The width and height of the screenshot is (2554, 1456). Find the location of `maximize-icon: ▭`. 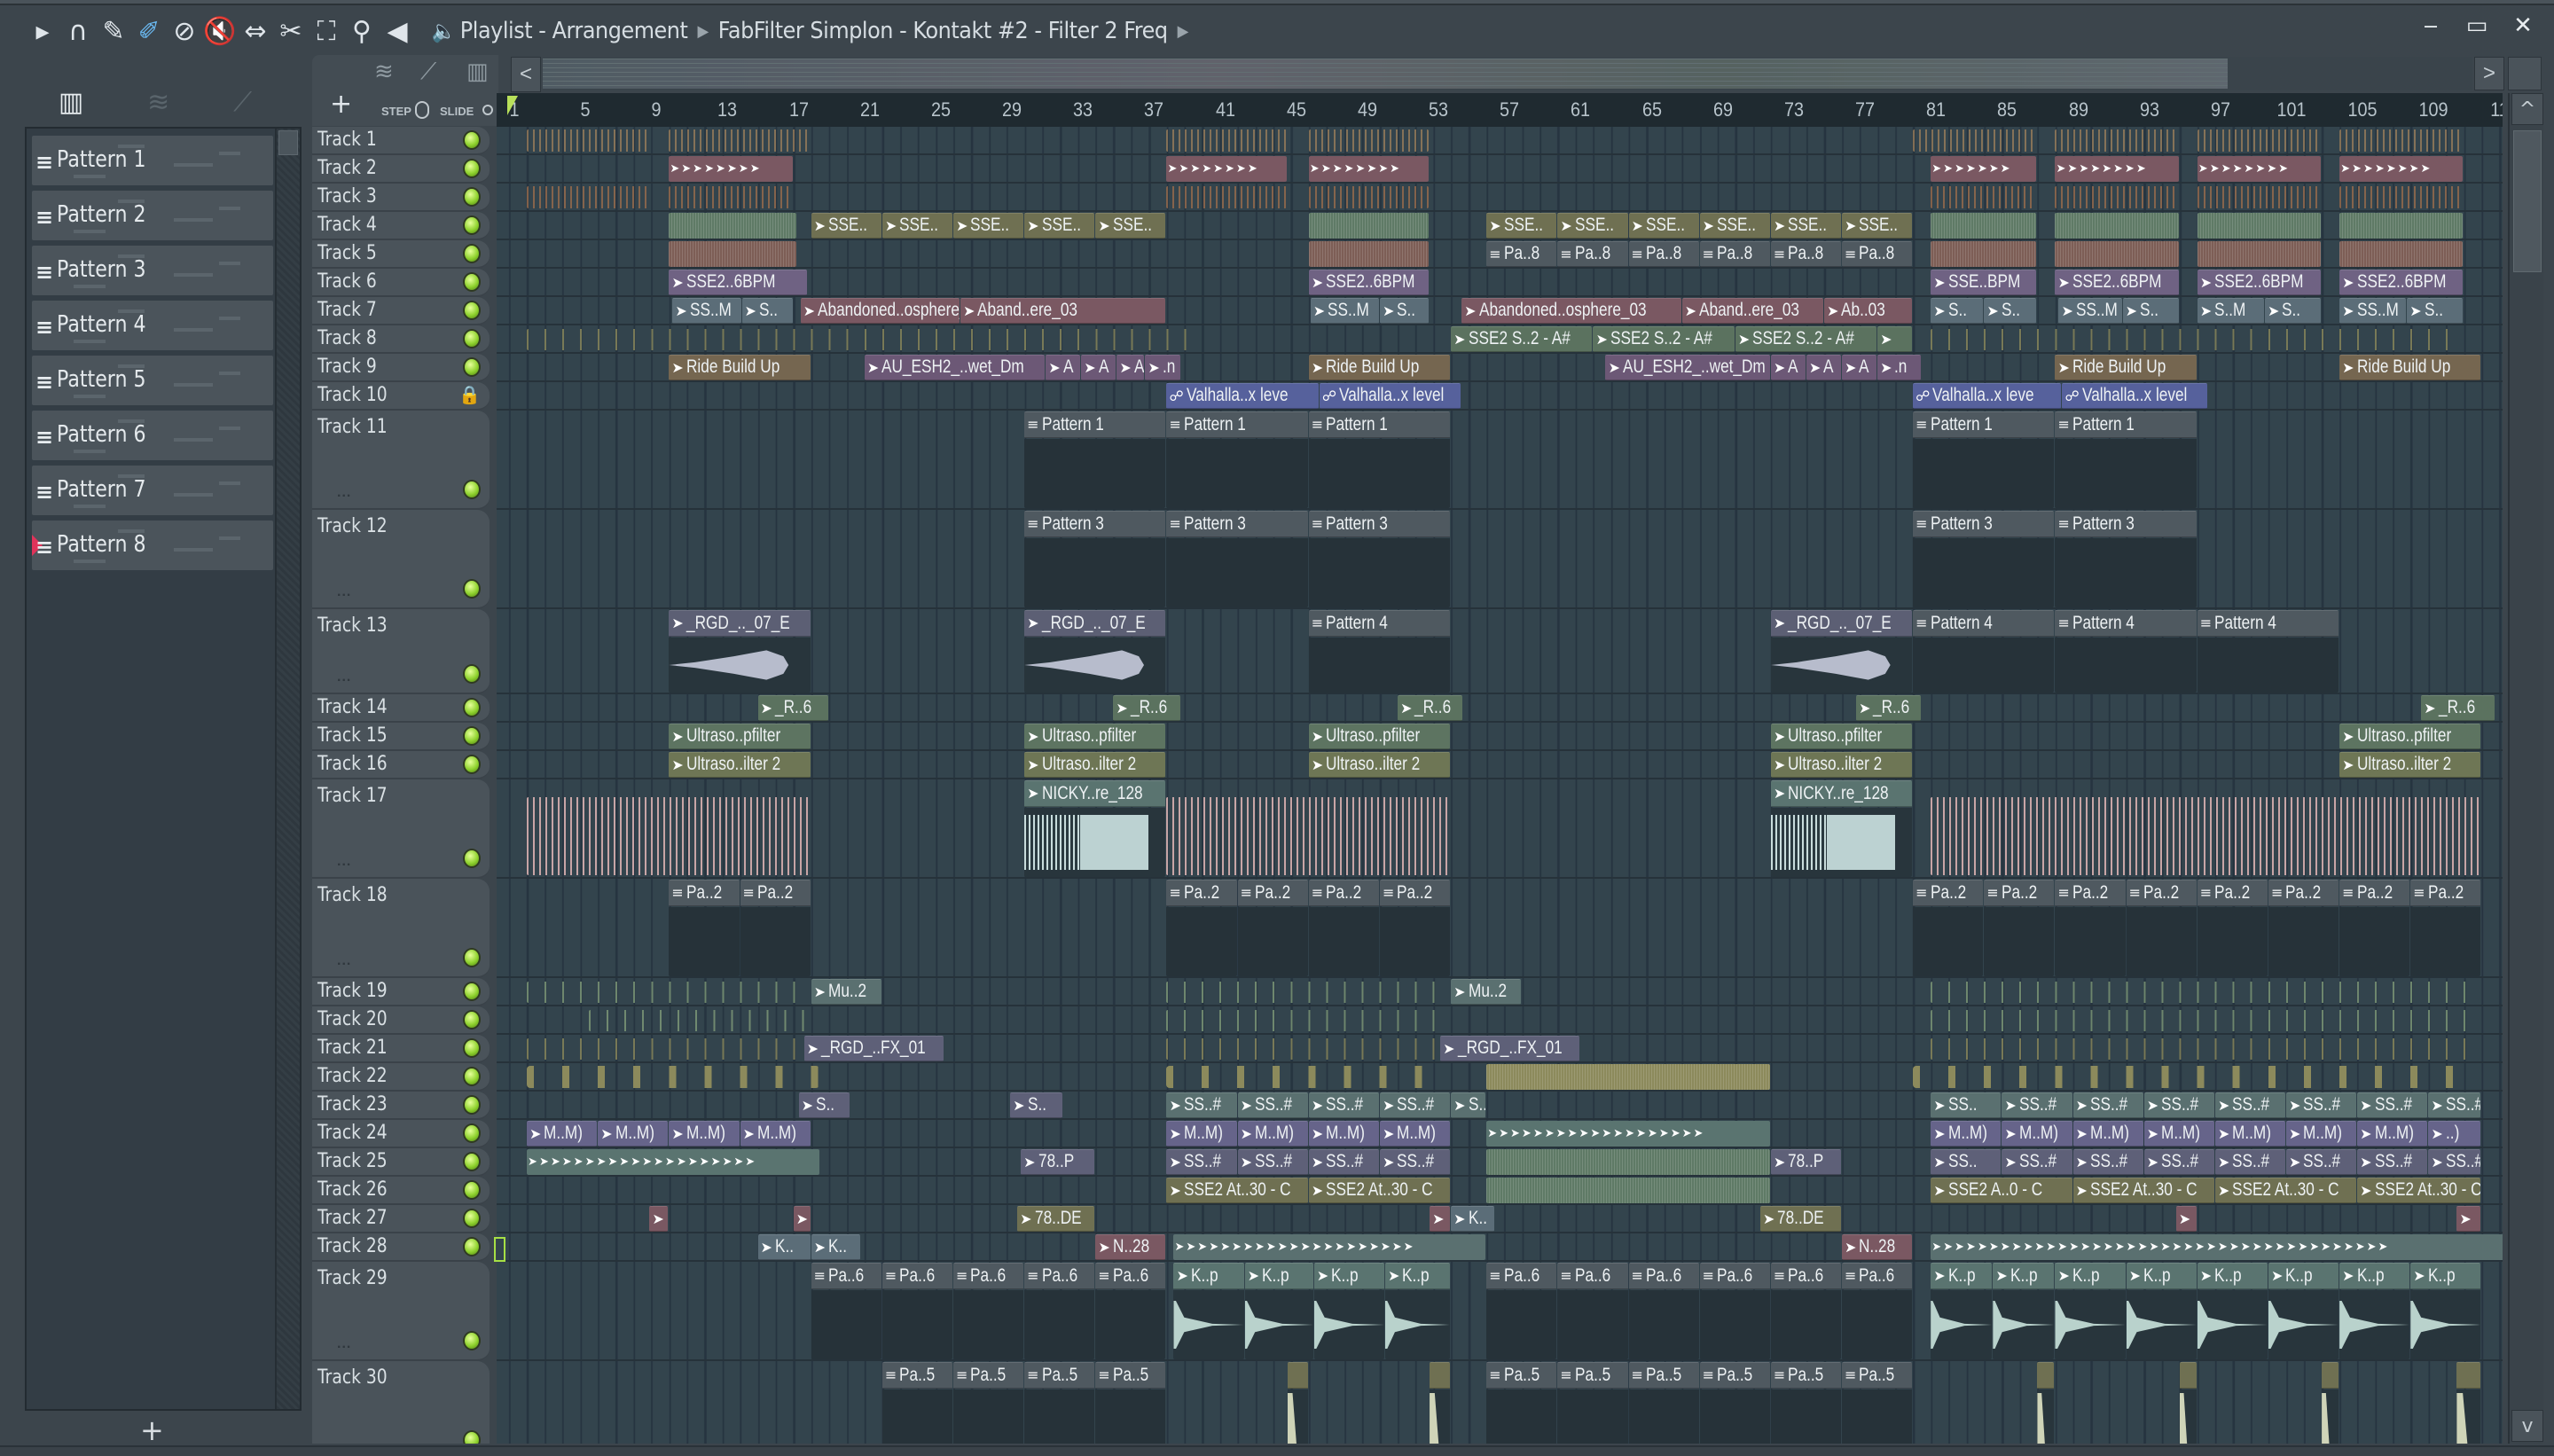

maximize-icon: ▭ is located at coordinates (2477, 25).